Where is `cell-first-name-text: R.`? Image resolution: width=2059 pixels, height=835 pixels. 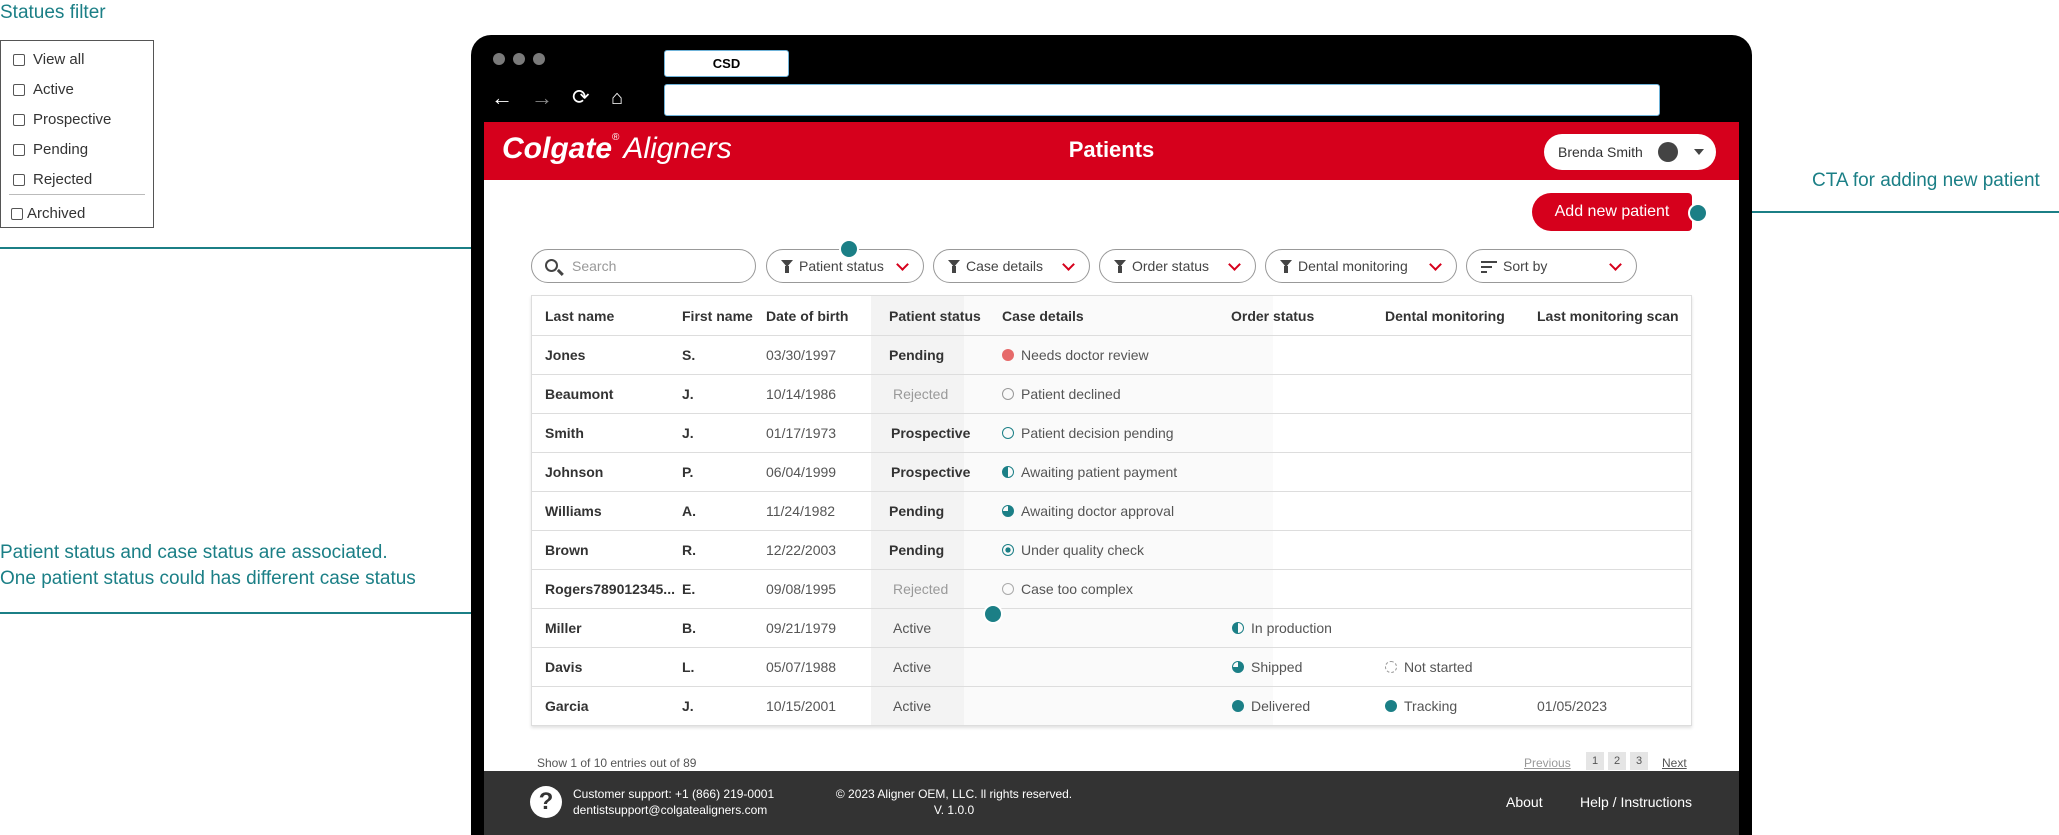
cell-first-name-text: R. is located at coordinates (689, 550).